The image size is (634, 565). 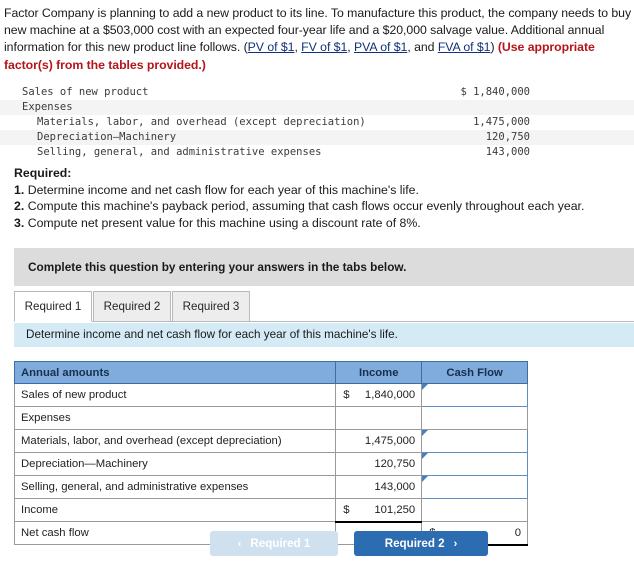 What do you see at coordinates (175, 418) in the screenshot?
I see `grid-row-label: Expenses` at bounding box center [175, 418].